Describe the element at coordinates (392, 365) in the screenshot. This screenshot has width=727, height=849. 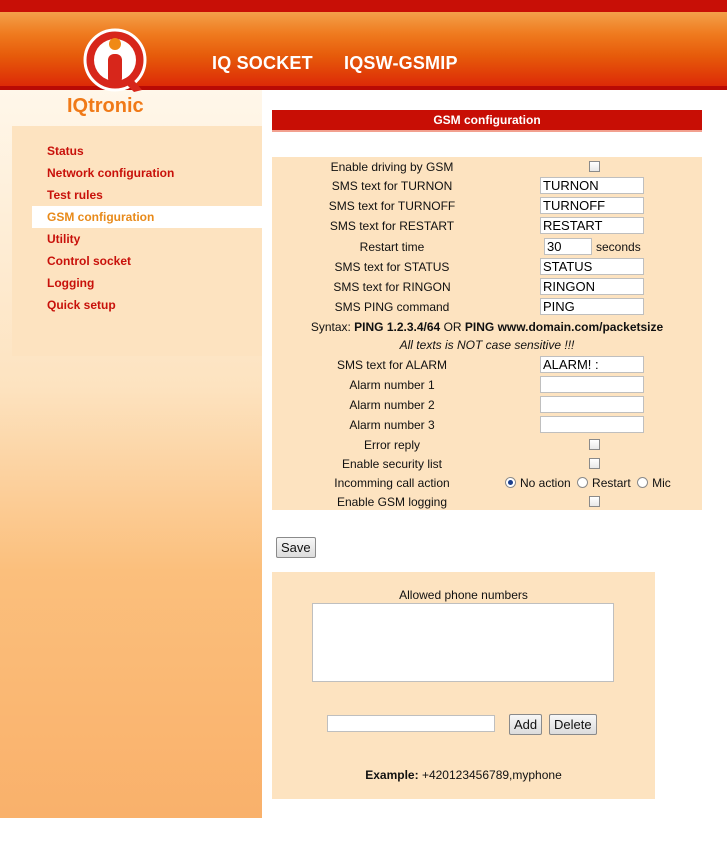
I see `alarm-label: SMS text for ALARM` at that location.